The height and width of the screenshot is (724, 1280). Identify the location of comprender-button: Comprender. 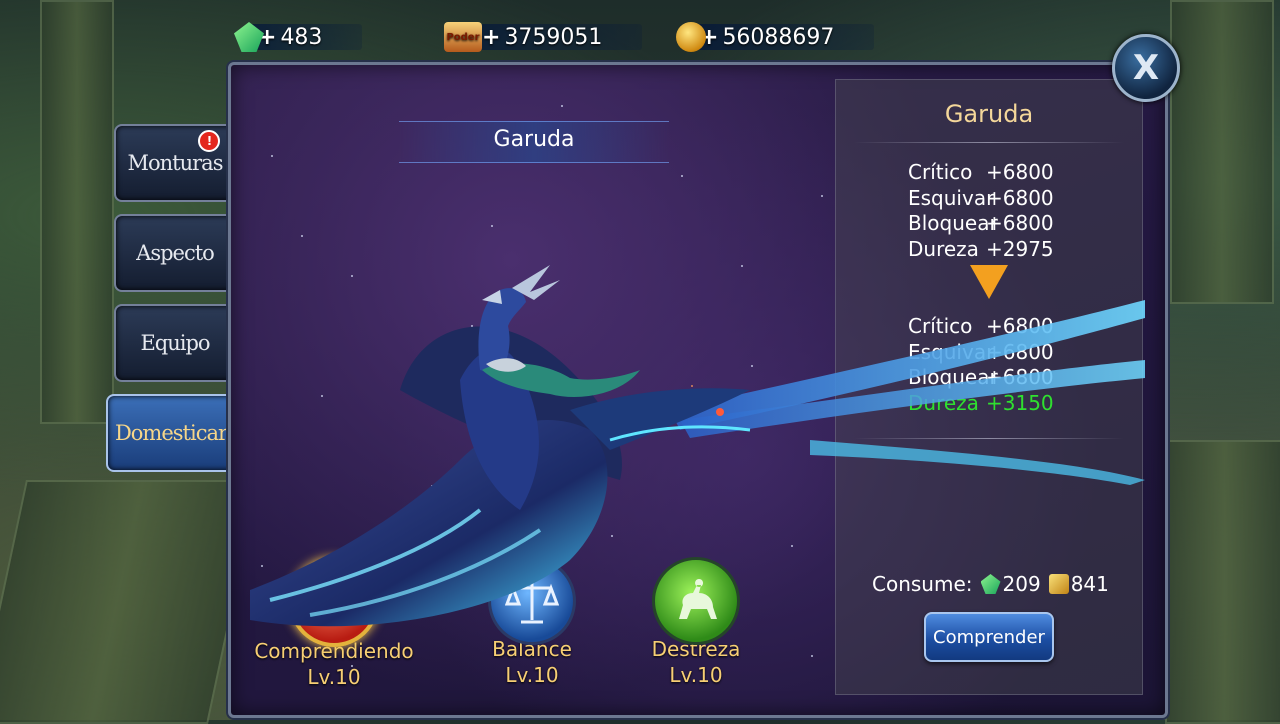
(989, 637).